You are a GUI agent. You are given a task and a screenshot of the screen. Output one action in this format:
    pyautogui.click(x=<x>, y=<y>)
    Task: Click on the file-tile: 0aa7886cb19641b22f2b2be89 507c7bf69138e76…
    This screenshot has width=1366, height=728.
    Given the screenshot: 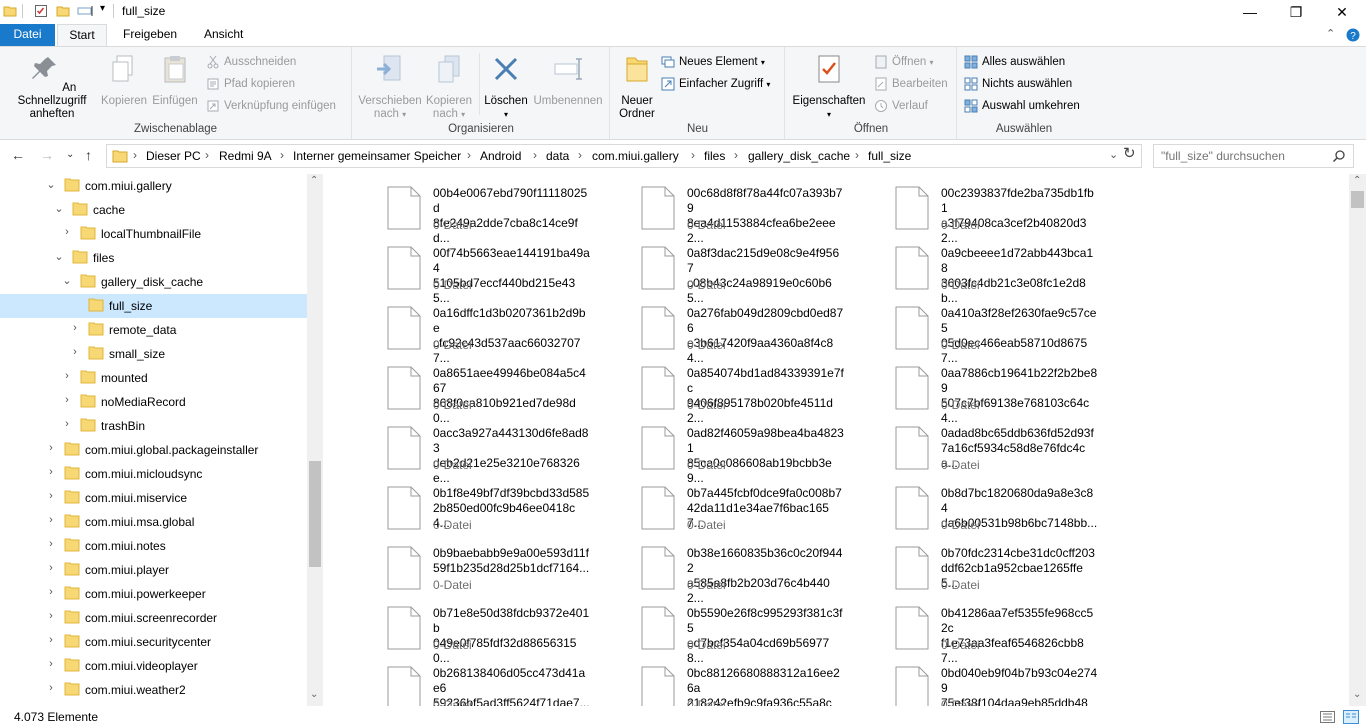 What is the action you would take?
    pyautogui.click(x=964, y=390)
    